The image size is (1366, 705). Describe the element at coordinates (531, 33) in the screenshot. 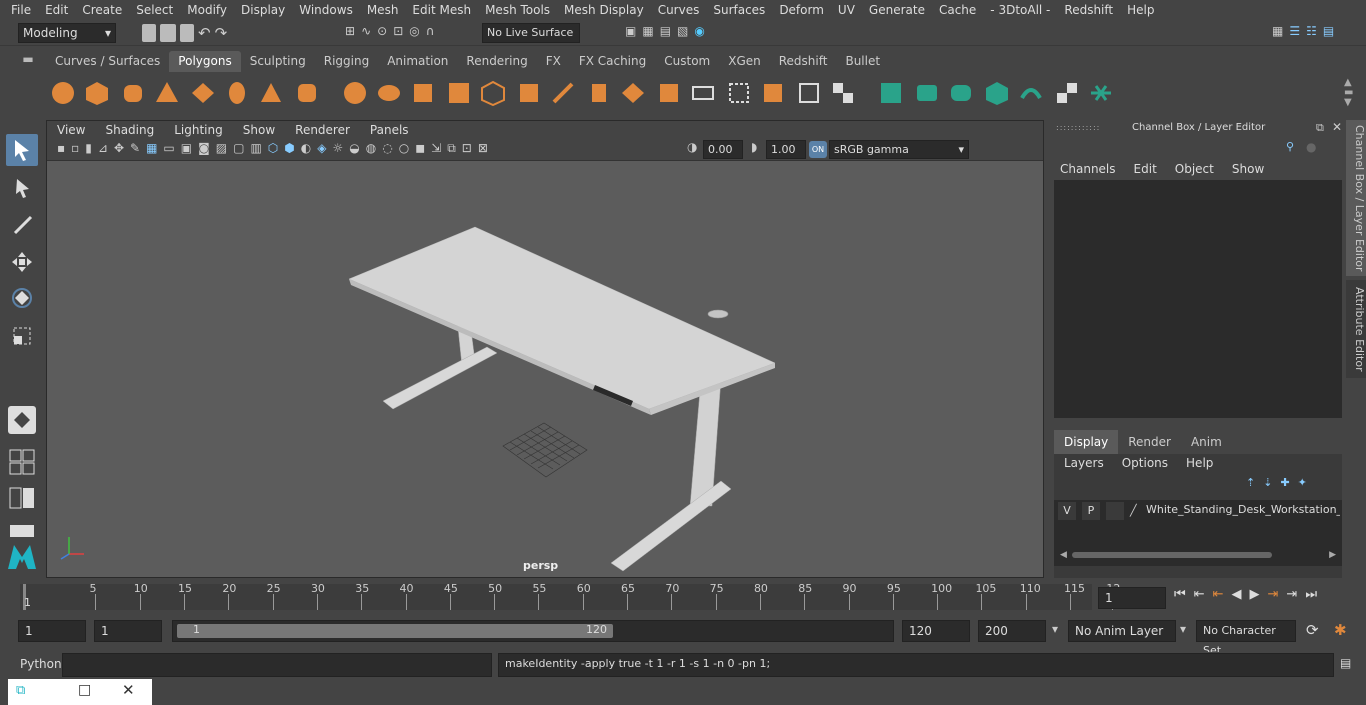

I see `live-surface-field: No Live Surface` at that location.